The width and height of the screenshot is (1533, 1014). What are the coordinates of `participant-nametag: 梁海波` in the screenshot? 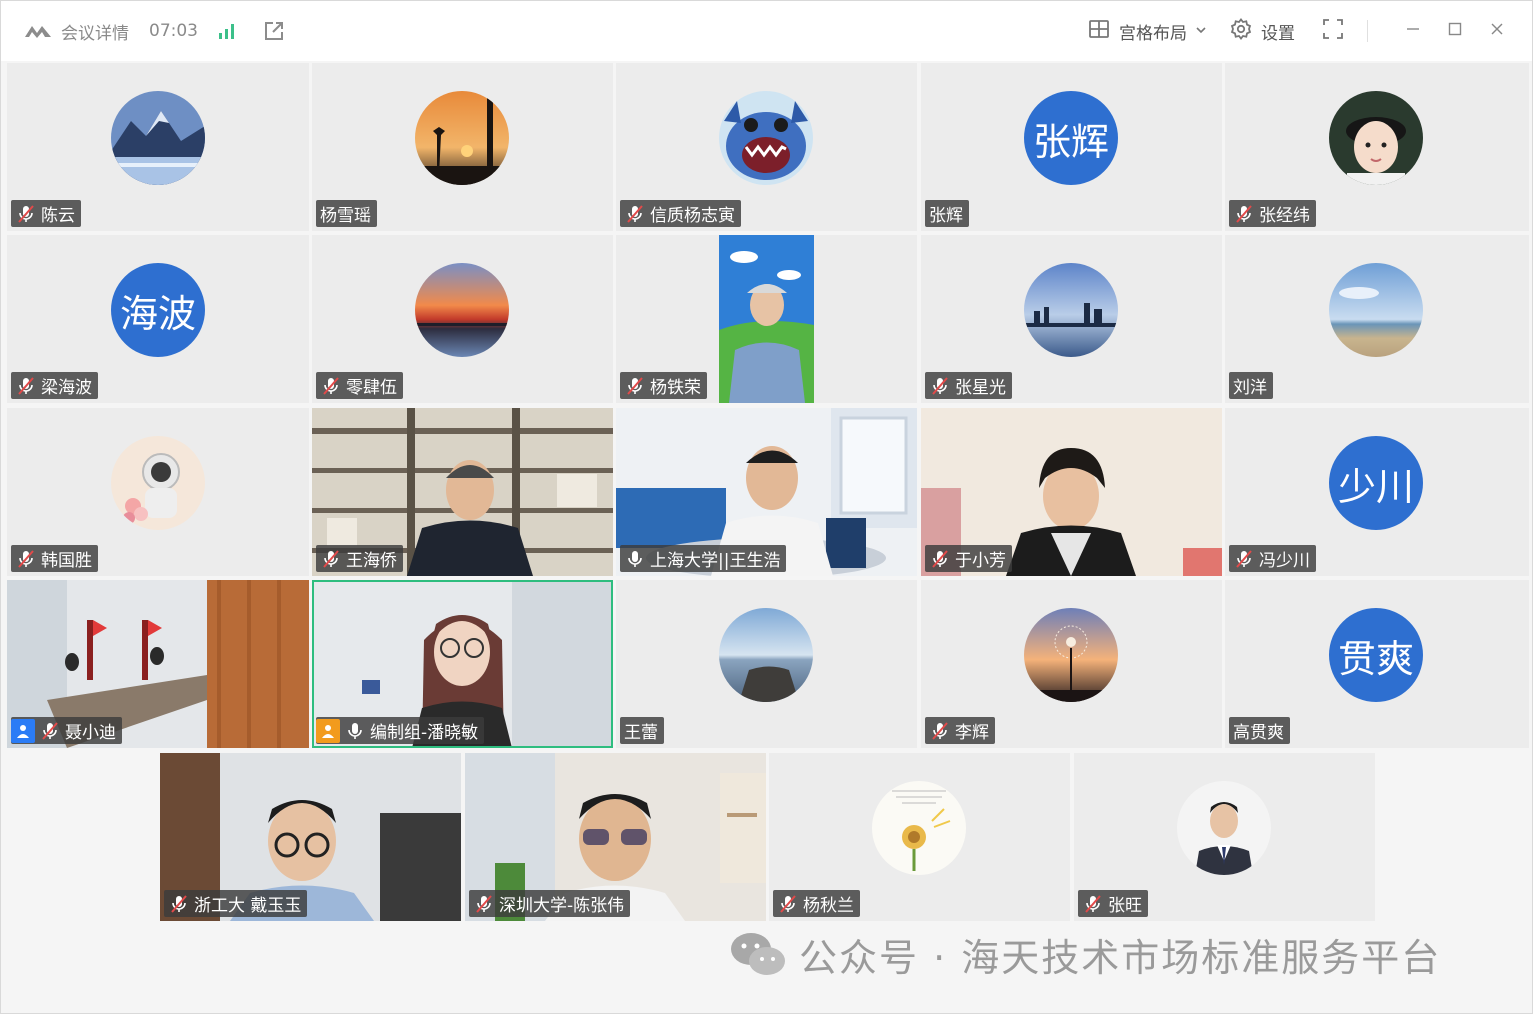 It's located at (54, 385).